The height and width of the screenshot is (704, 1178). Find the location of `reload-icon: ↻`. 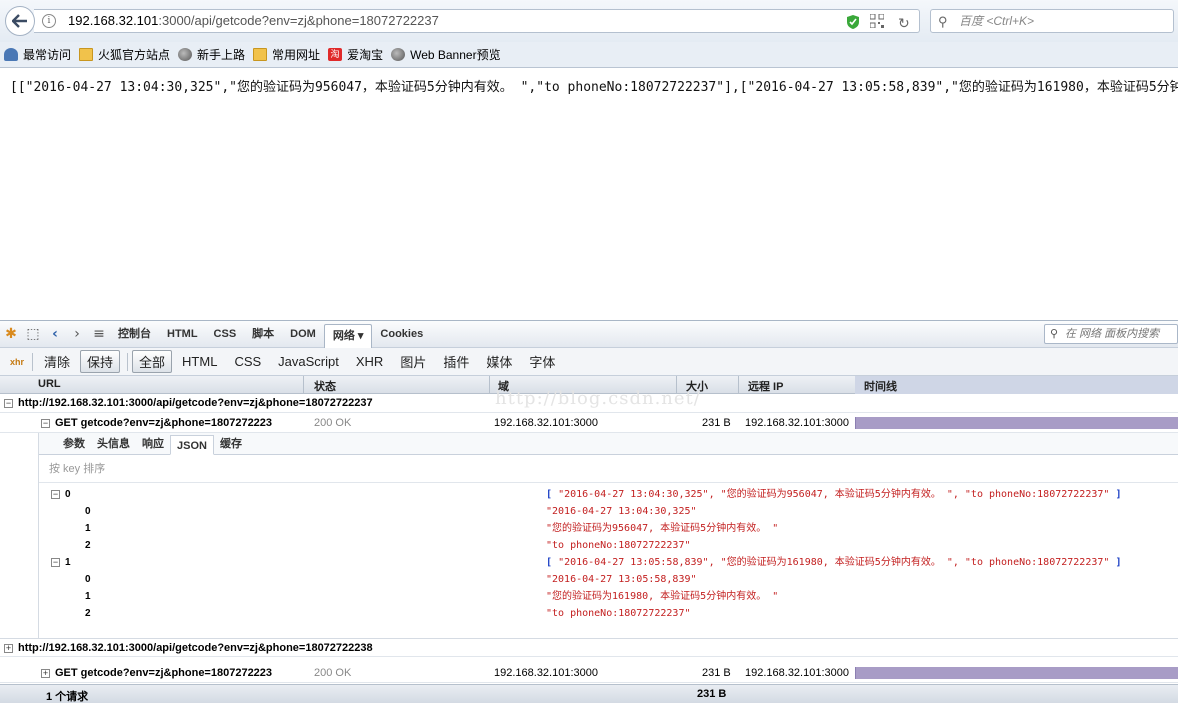

reload-icon: ↻ is located at coordinates (904, 23).